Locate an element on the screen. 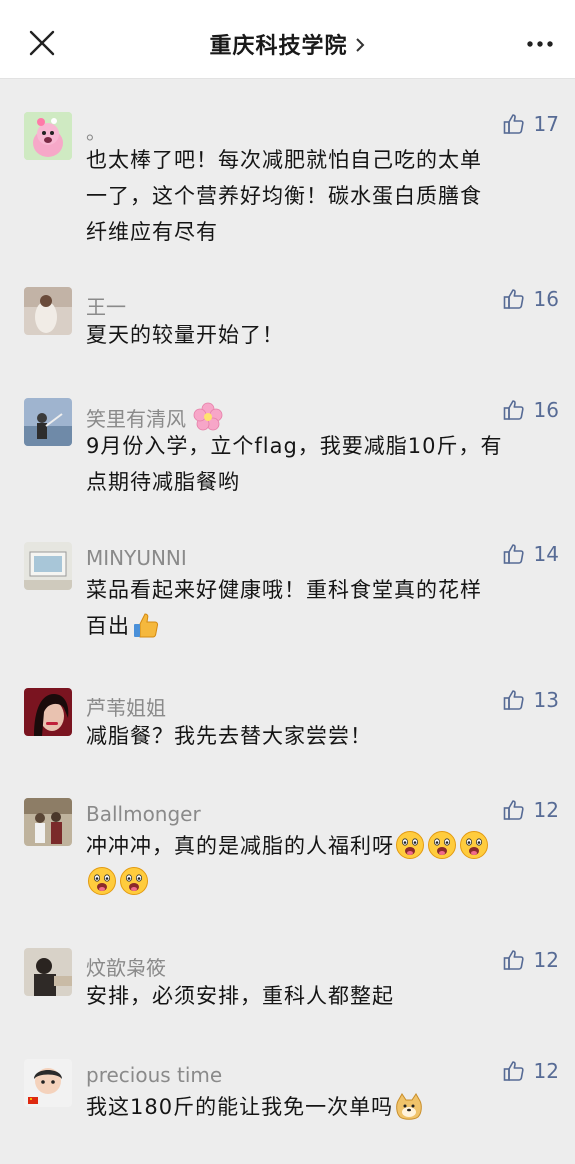 This screenshot has height=1164, width=575. commenter-name: 王一 is located at coordinates (106, 307).